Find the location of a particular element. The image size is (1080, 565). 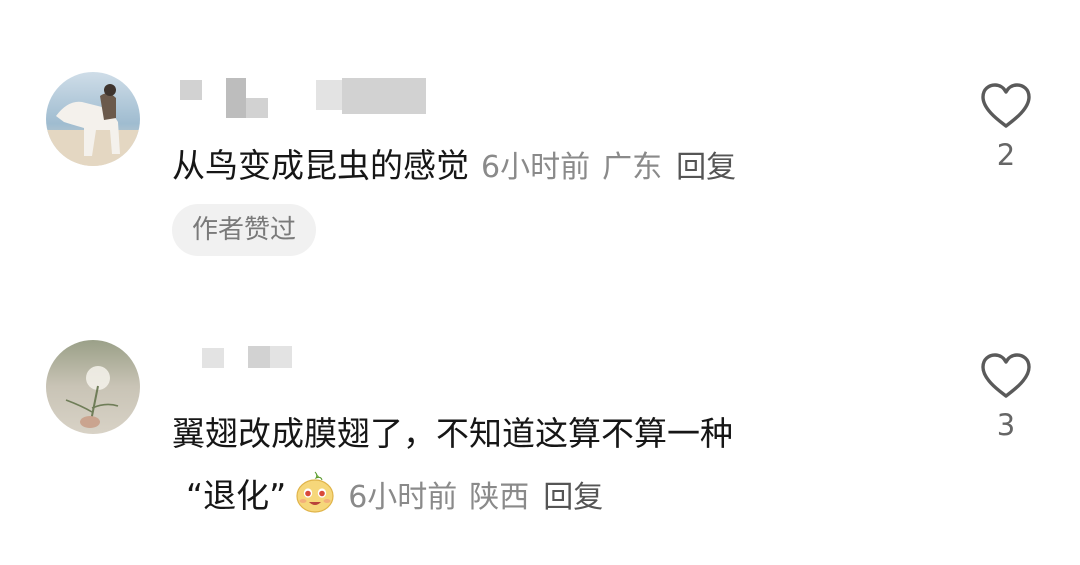

smiling-emoji-icon is located at coordinates (315, 497).